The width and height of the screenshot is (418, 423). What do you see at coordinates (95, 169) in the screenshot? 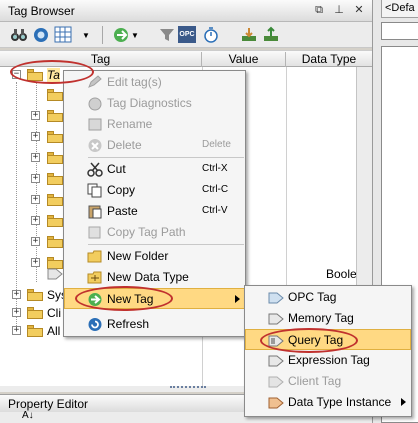
I see `scissors-icon` at bounding box center [95, 169].